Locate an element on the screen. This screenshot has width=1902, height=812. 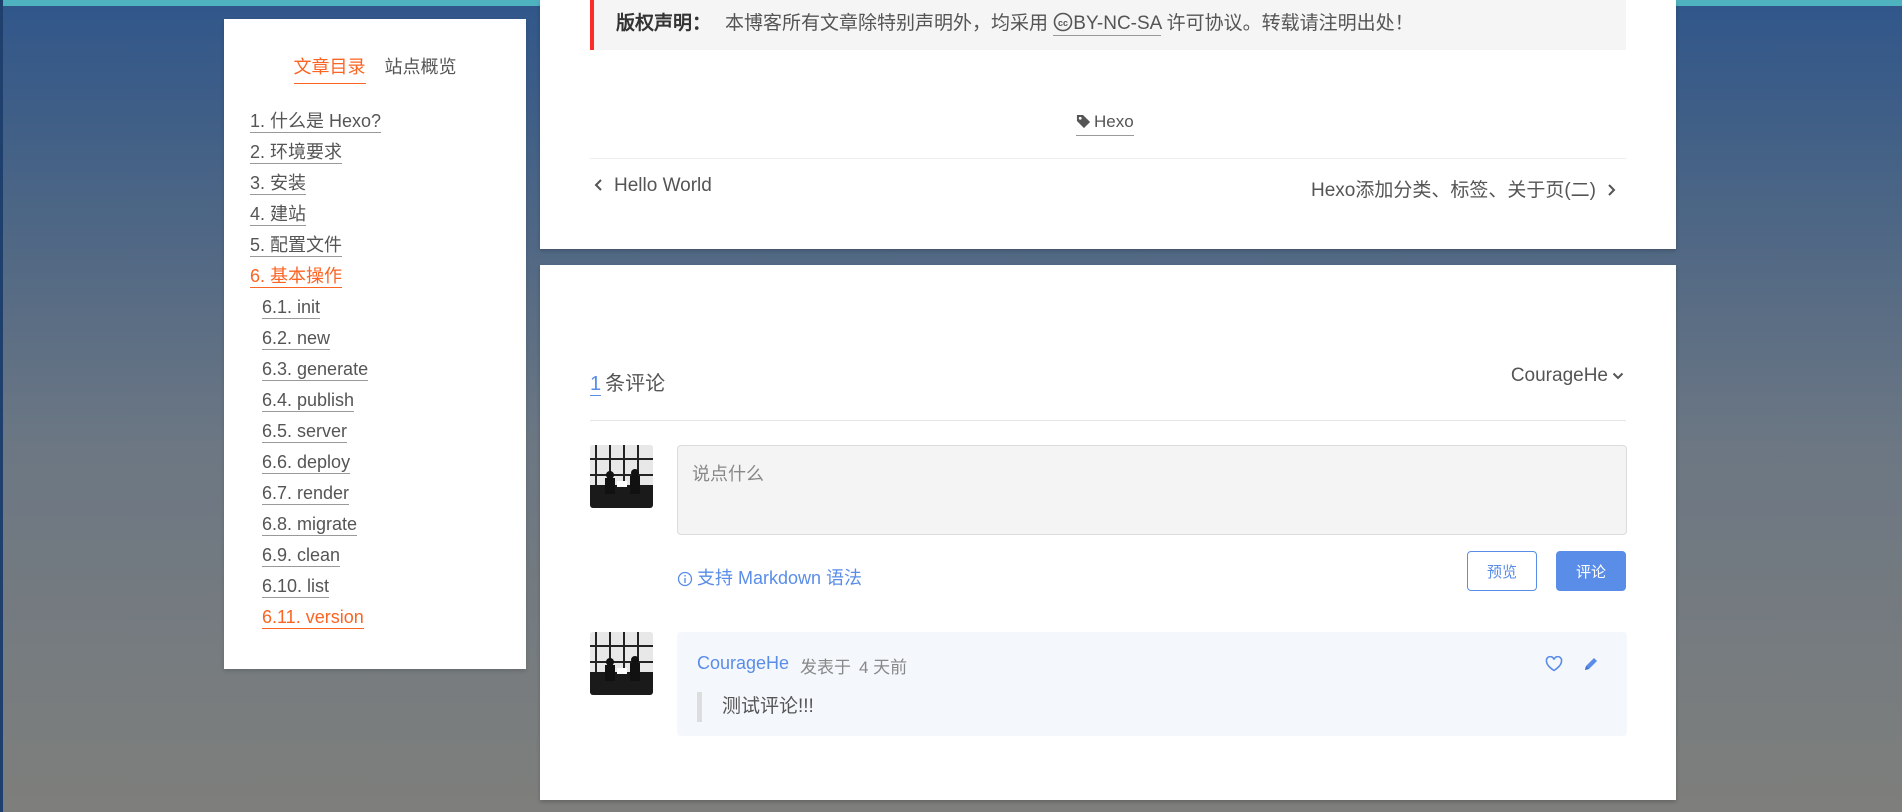
toc-link: 6.8. migrate is located at coordinates (310, 525).